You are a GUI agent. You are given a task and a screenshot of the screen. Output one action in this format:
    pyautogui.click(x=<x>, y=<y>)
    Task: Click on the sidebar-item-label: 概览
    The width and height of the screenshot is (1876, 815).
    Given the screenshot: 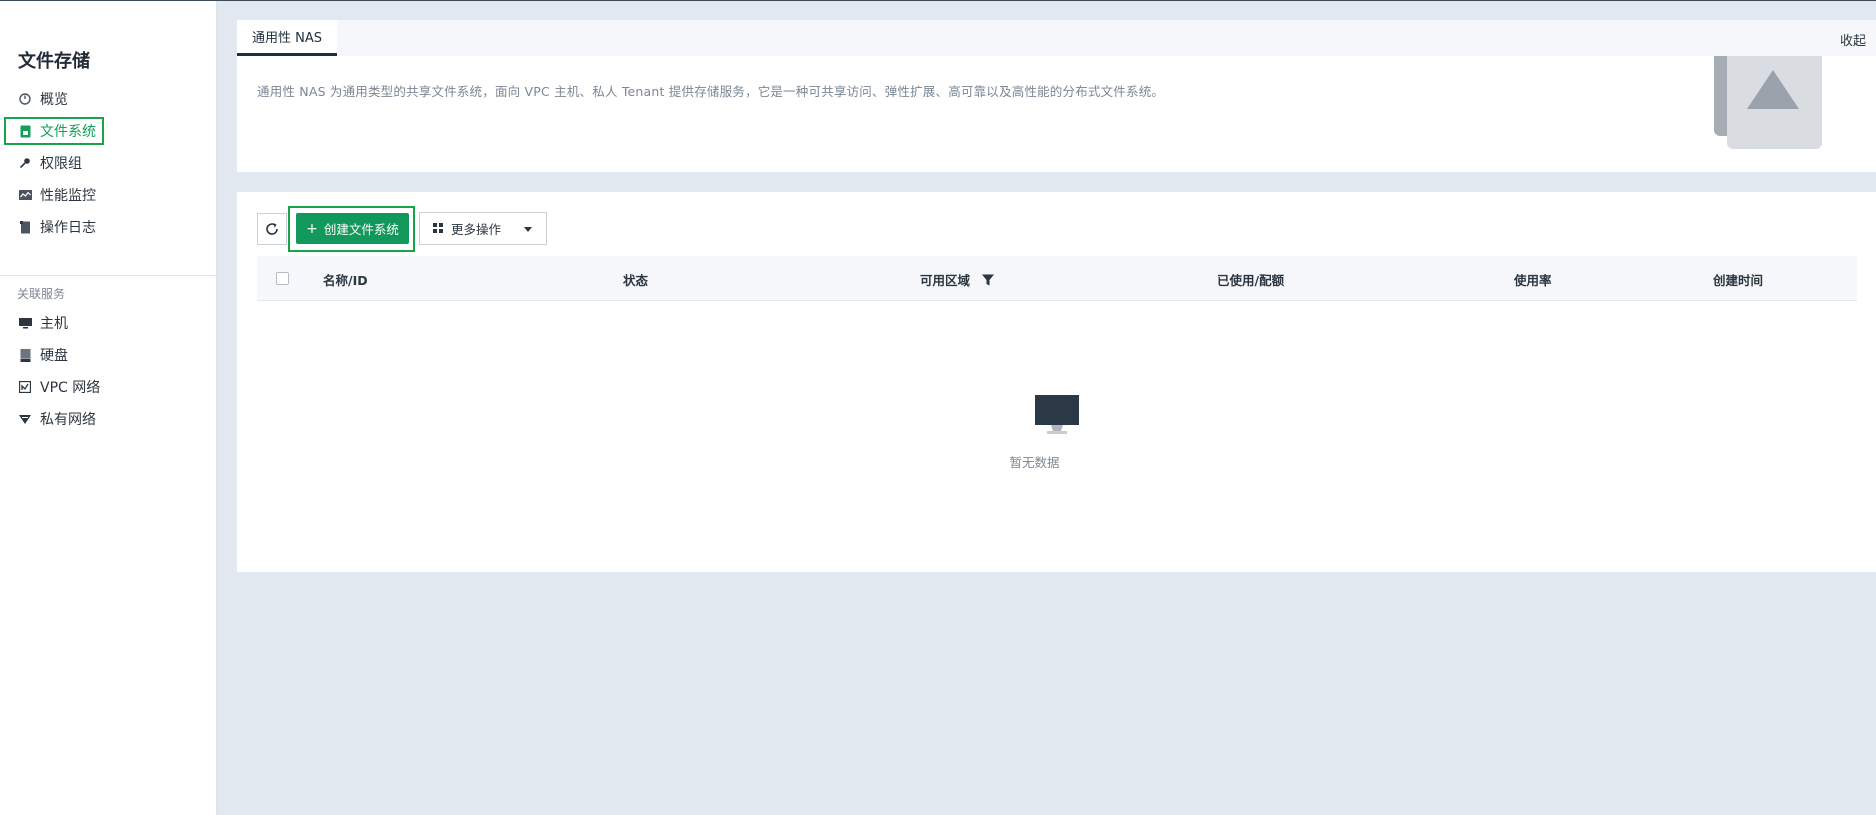 What is the action you would take?
    pyautogui.click(x=54, y=100)
    